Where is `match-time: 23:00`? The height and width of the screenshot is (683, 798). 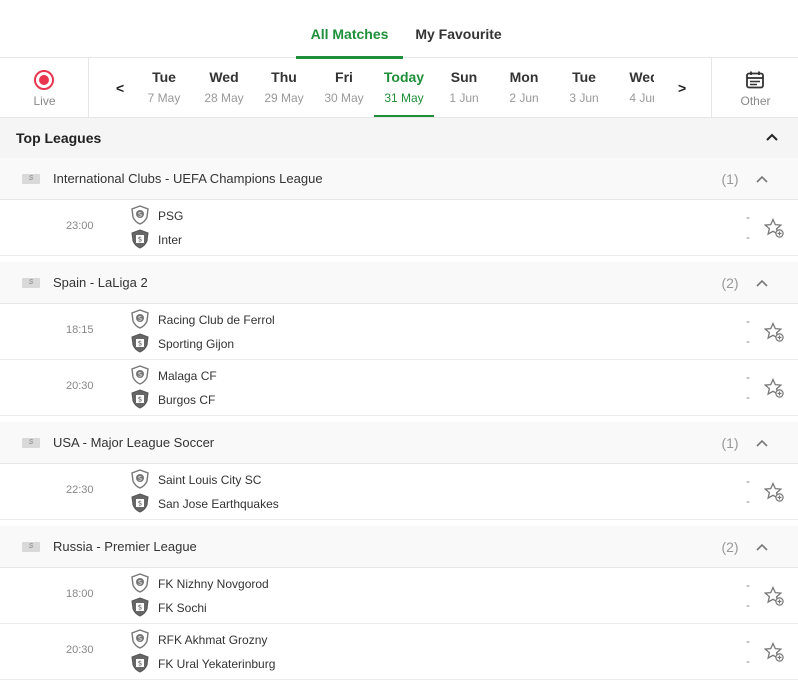
match-time: 23:00 is located at coordinates (80, 226).